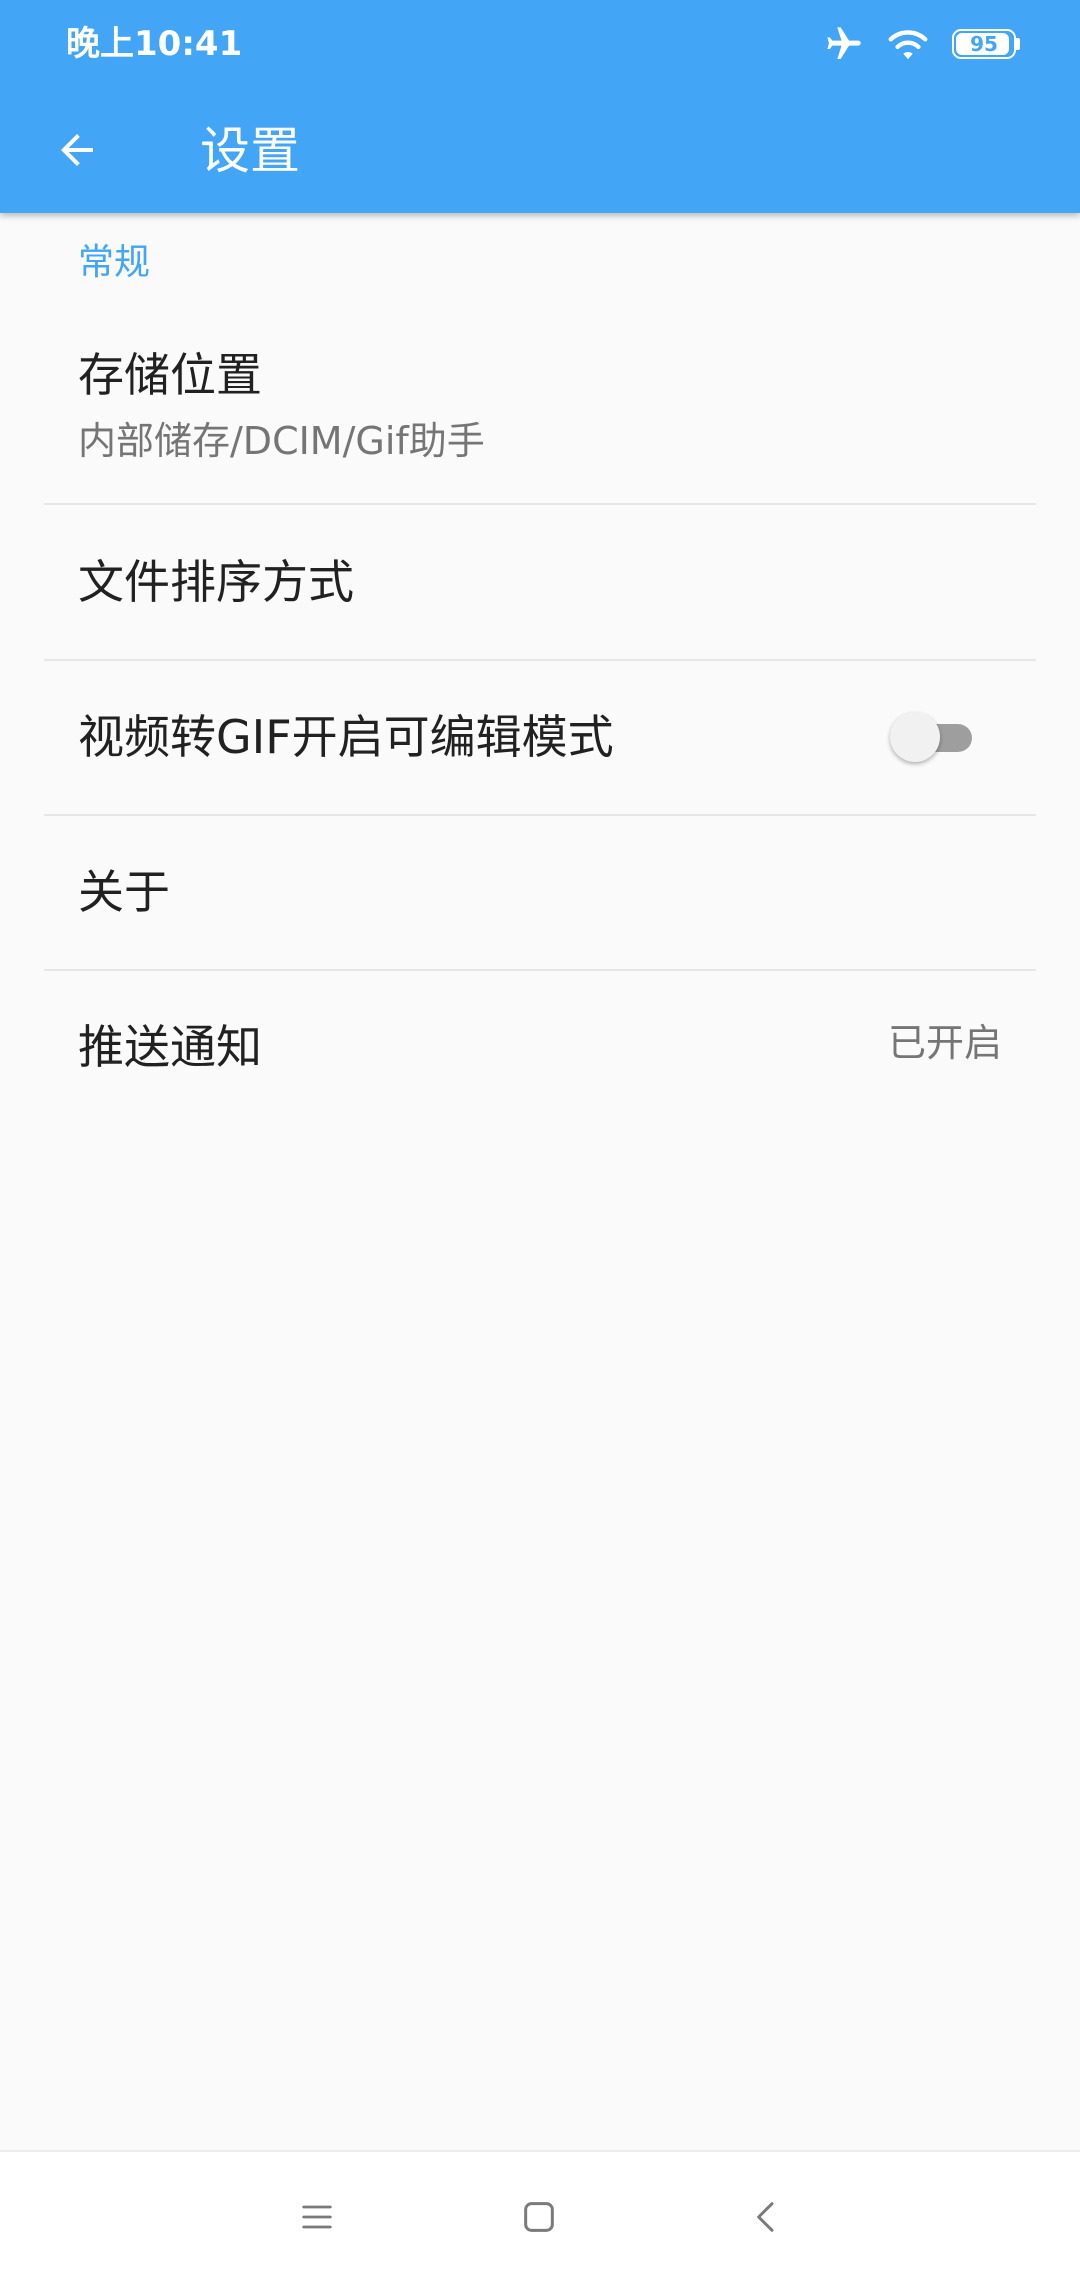 Image resolution: width=1080 pixels, height=2280 pixels. What do you see at coordinates (114, 262) in the screenshot?
I see `section-header-general: 常规` at bounding box center [114, 262].